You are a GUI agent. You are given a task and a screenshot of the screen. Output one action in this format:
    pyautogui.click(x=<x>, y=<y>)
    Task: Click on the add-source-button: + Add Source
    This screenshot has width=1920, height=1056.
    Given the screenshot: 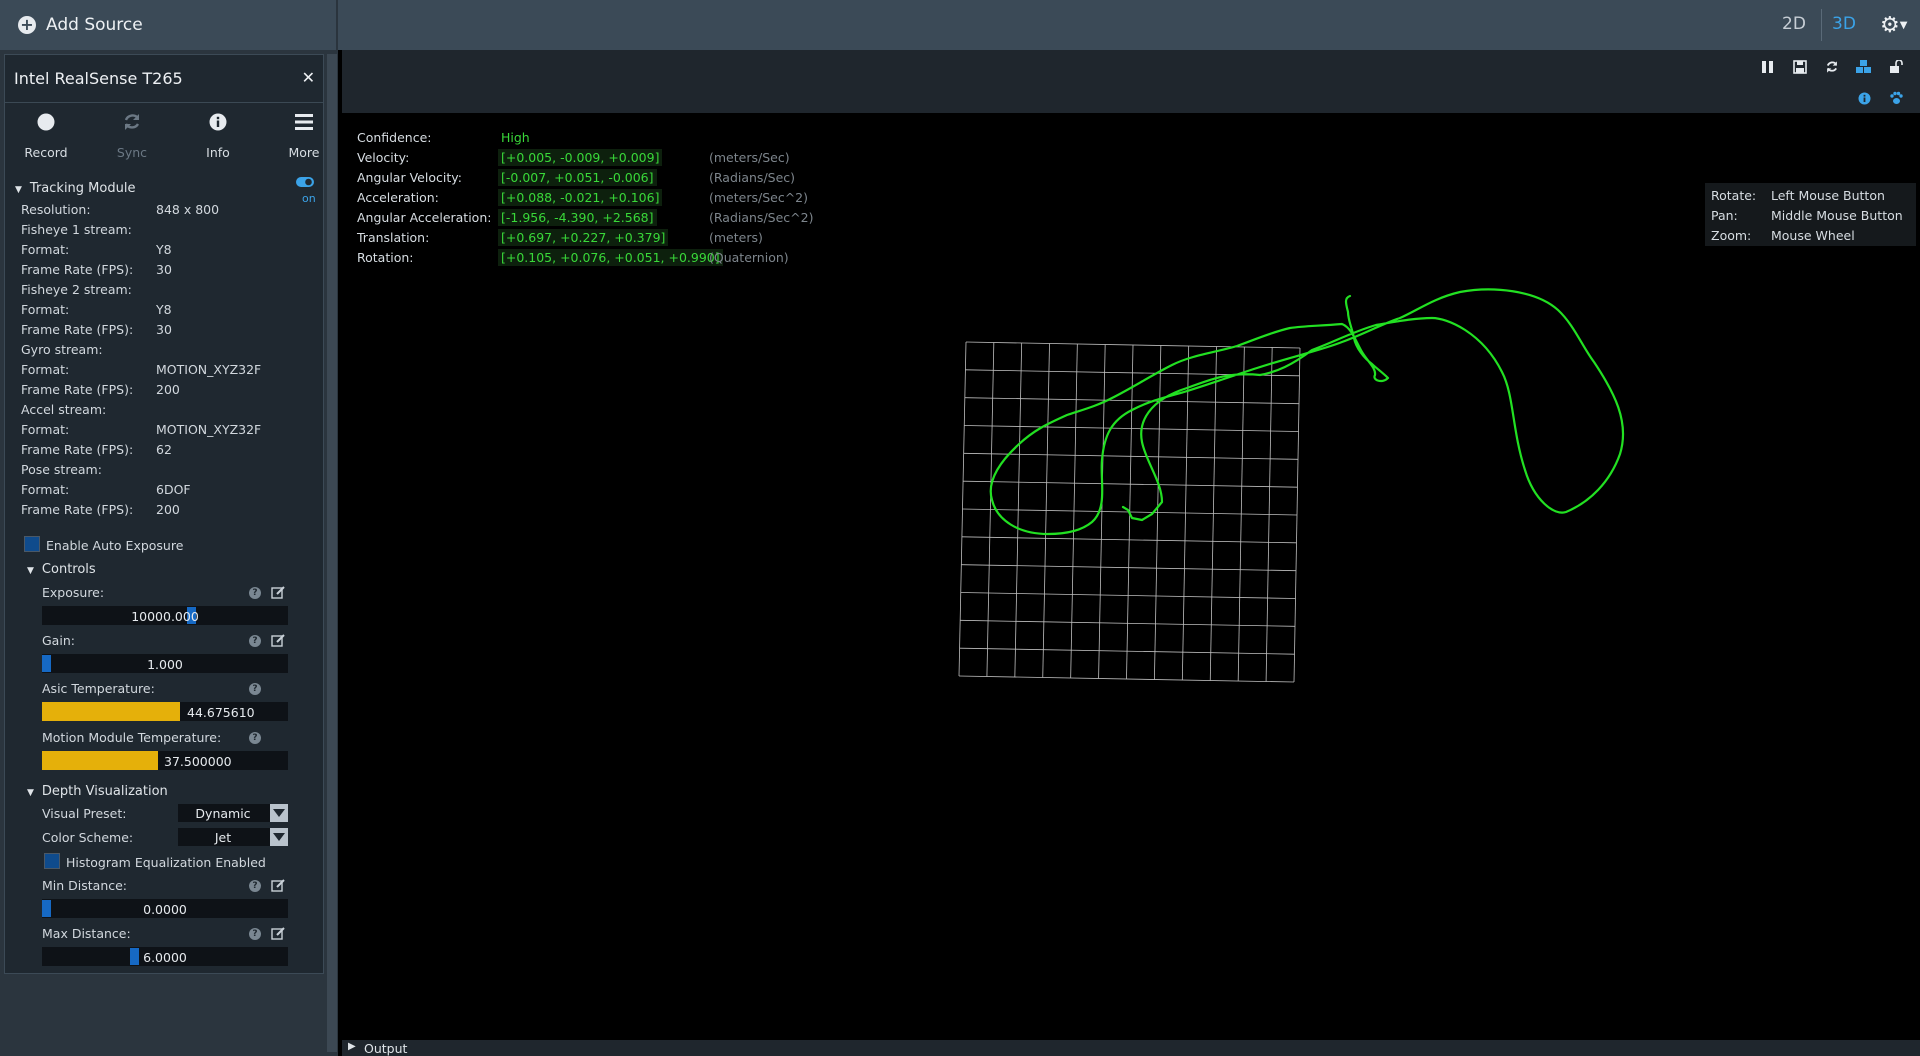 What is the action you would take?
    pyautogui.click(x=169, y=25)
    